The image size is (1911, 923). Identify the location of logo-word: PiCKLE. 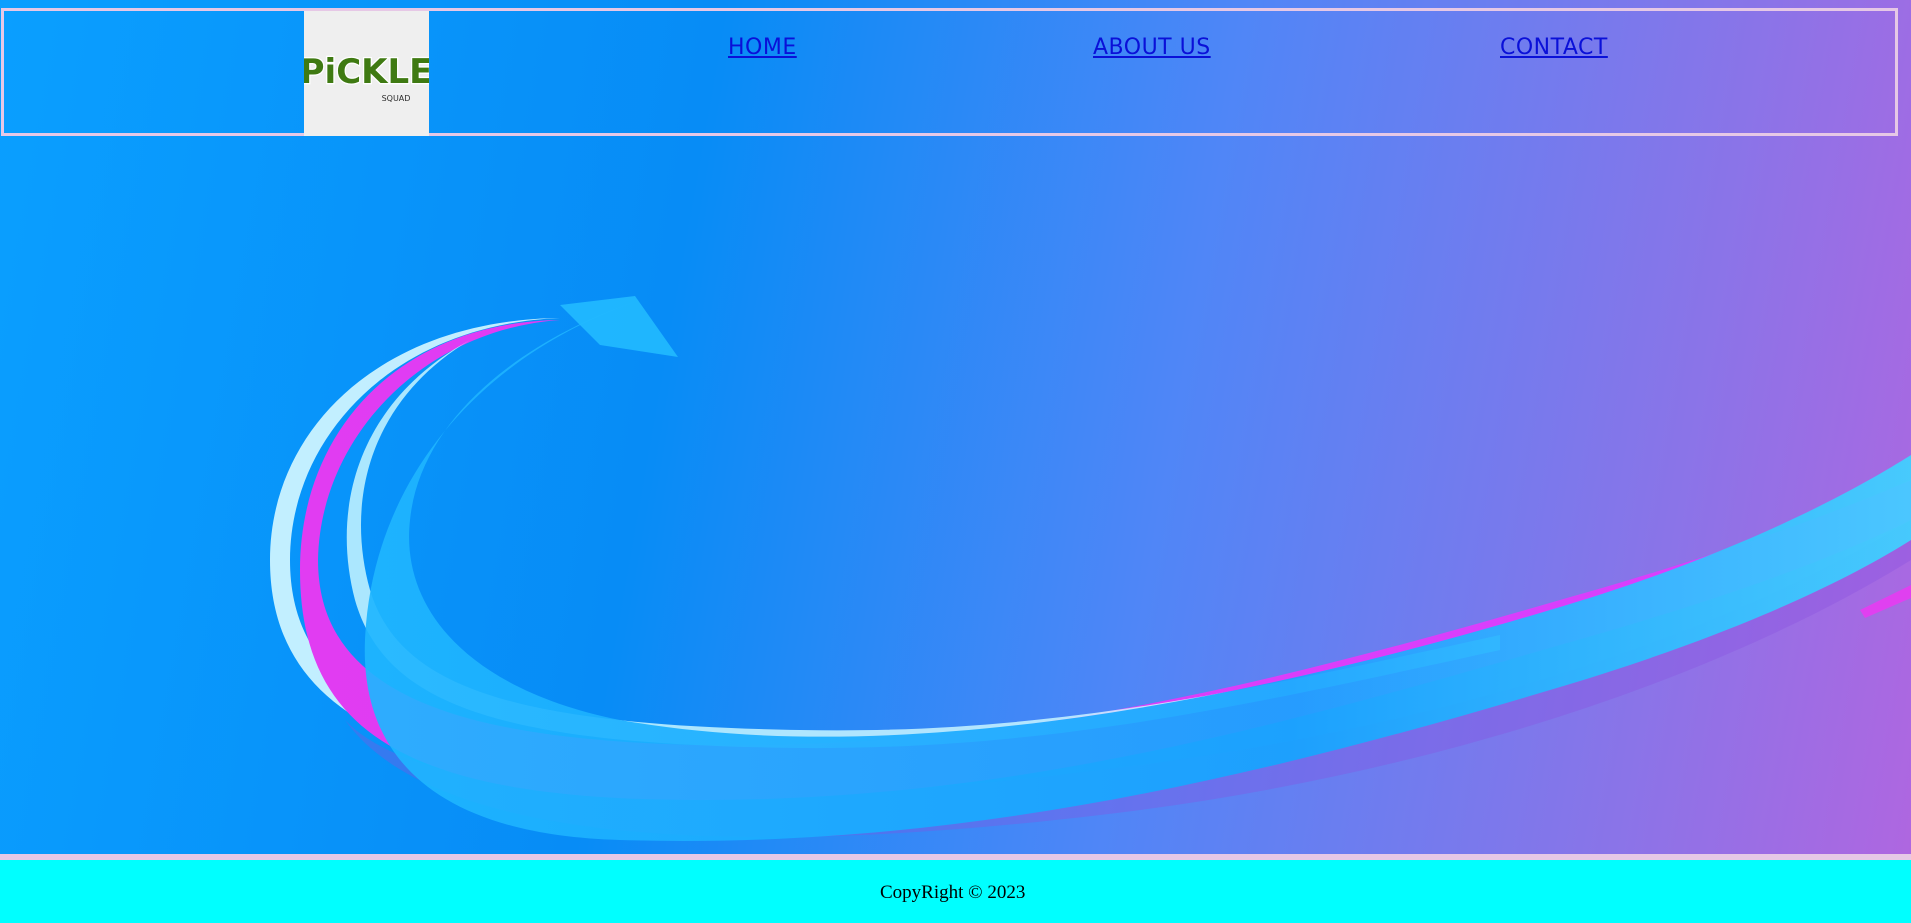
(366, 72).